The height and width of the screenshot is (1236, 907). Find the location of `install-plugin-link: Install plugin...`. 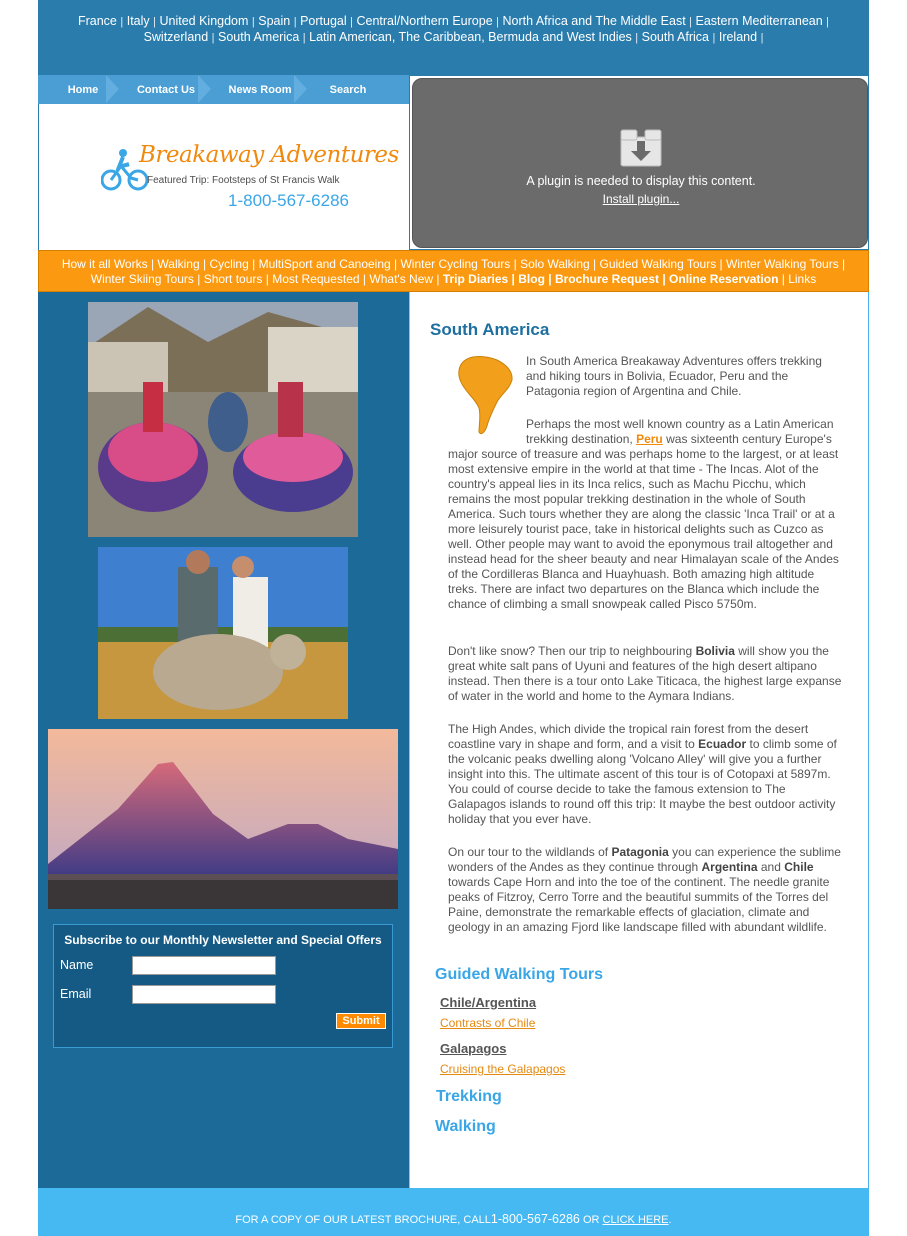

install-plugin-link: Install plugin... is located at coordinates (641, 199).